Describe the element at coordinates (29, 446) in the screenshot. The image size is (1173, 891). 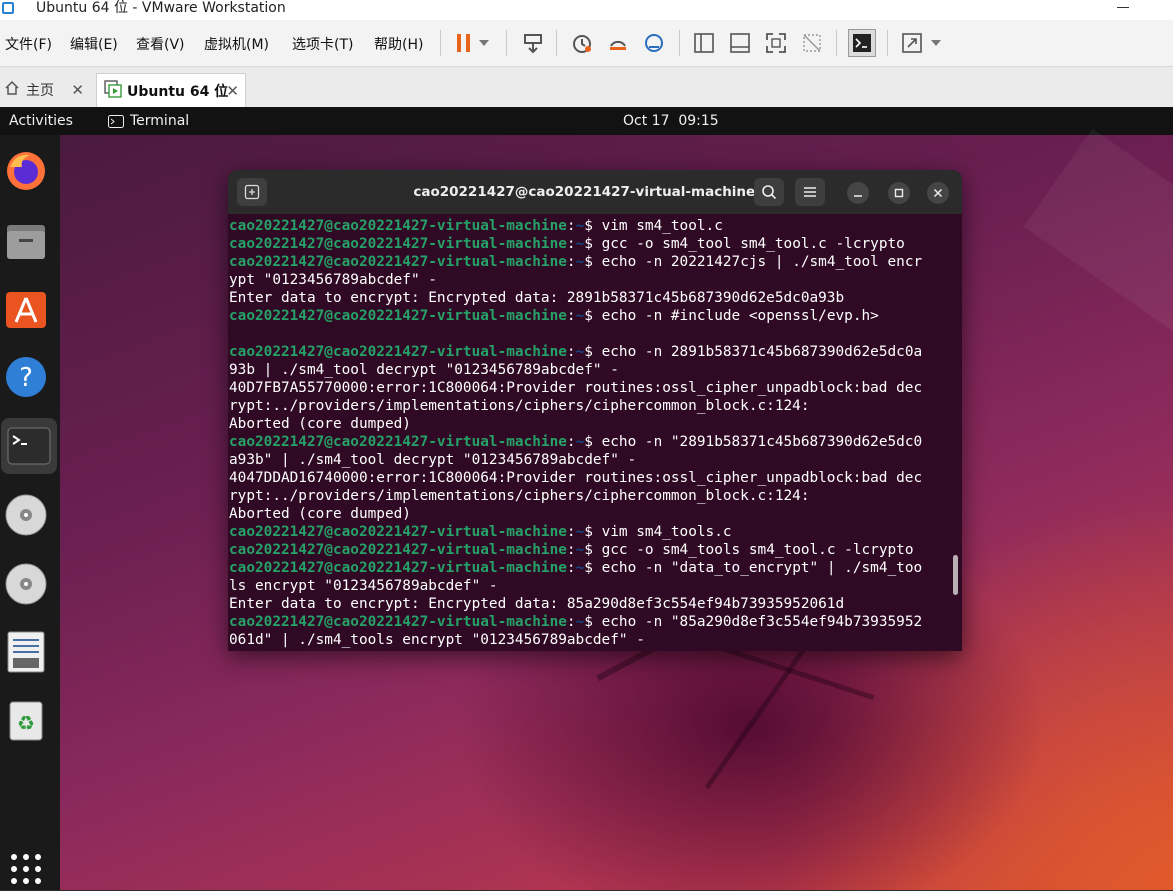
I see `terminal-icon` at that location.